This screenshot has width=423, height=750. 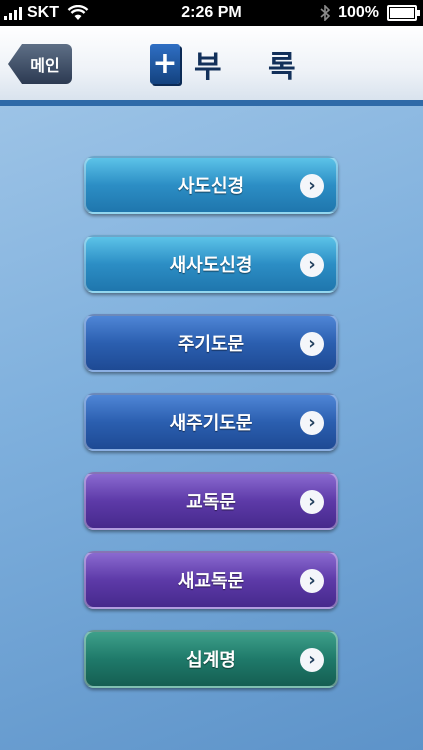 I want to click on page-title-group: 부 록, so click(x=232, y=64).